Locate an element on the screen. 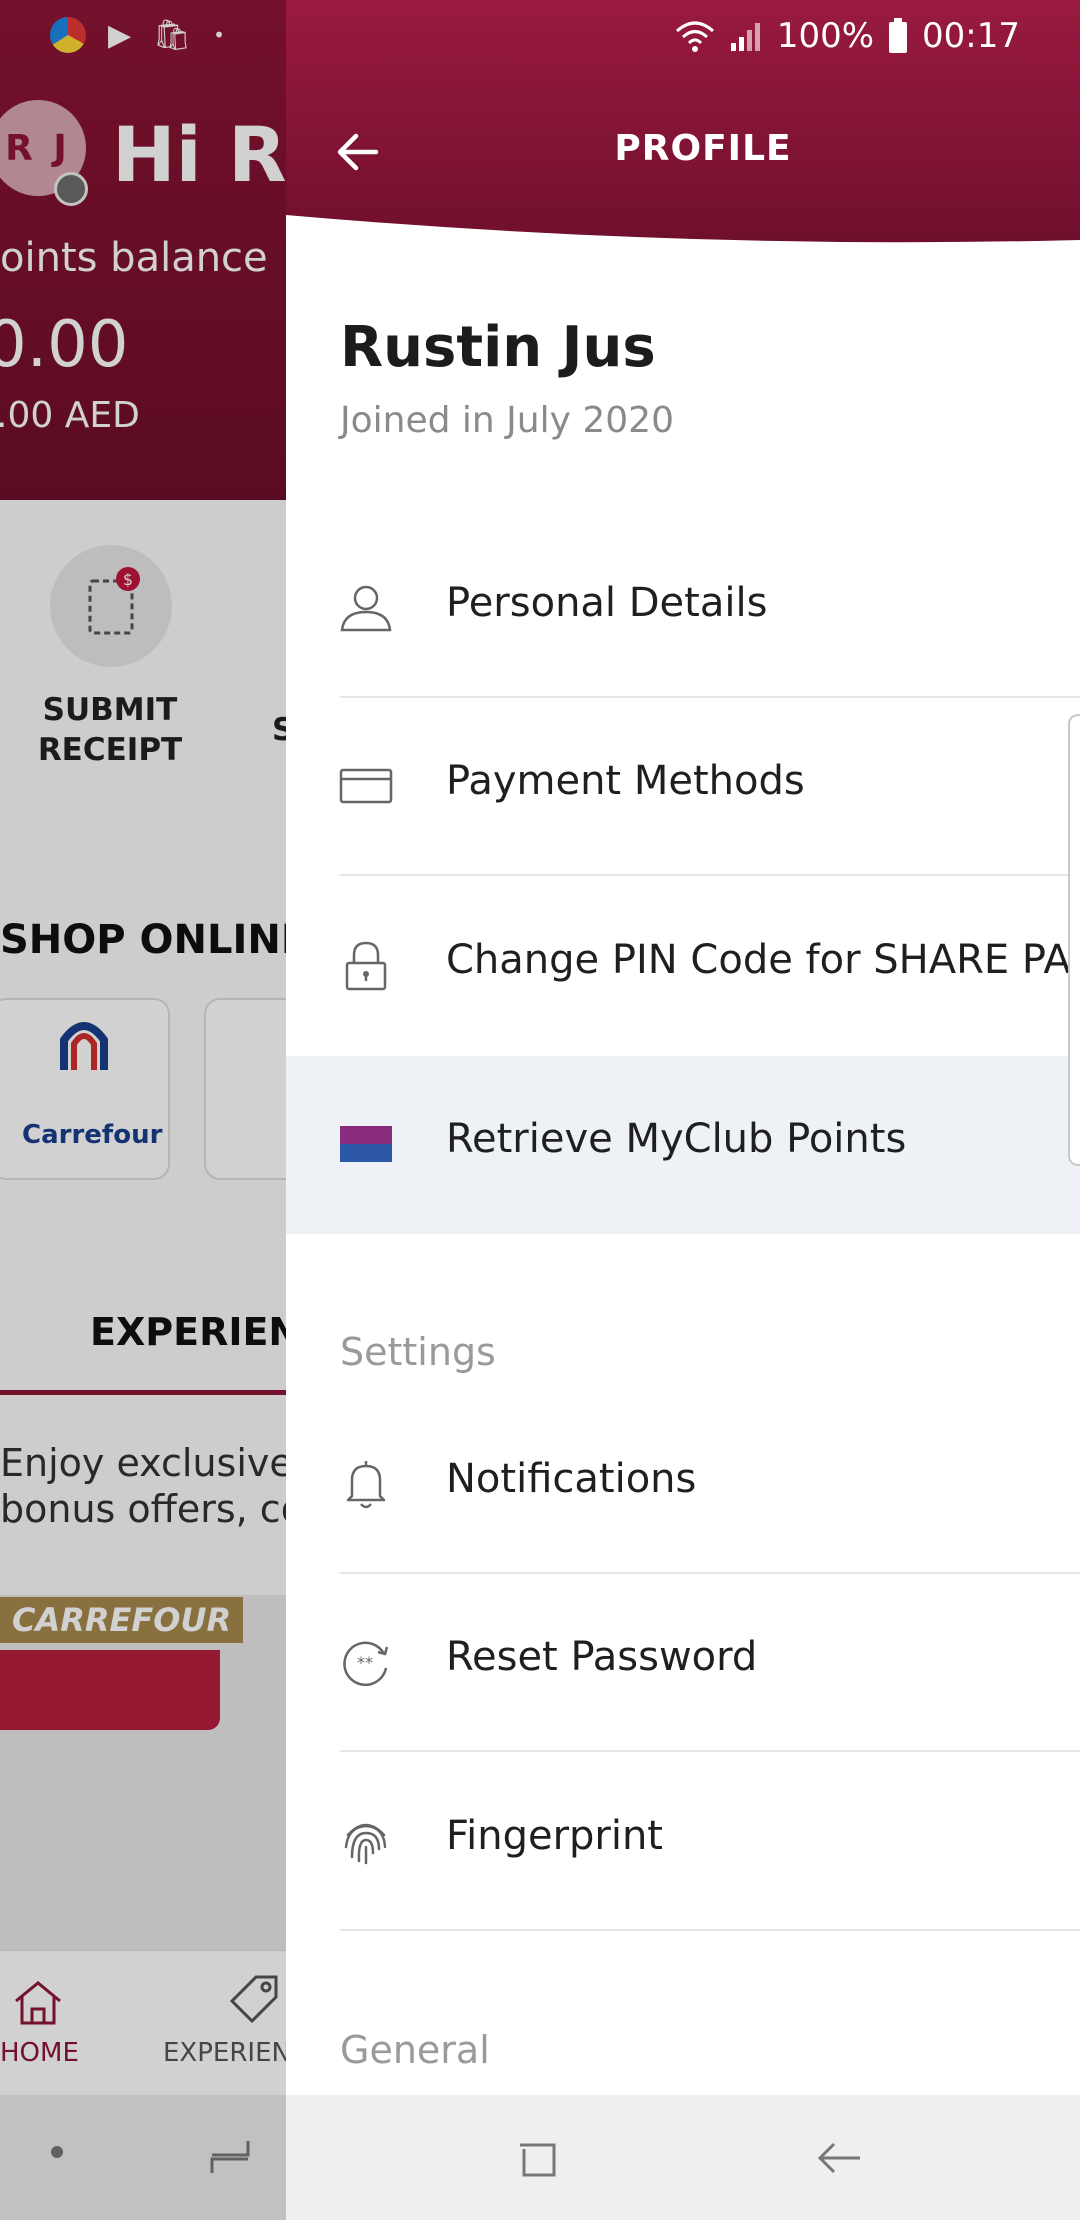  menu-item-label: Payment Methods is located at coordinates (625, 781).